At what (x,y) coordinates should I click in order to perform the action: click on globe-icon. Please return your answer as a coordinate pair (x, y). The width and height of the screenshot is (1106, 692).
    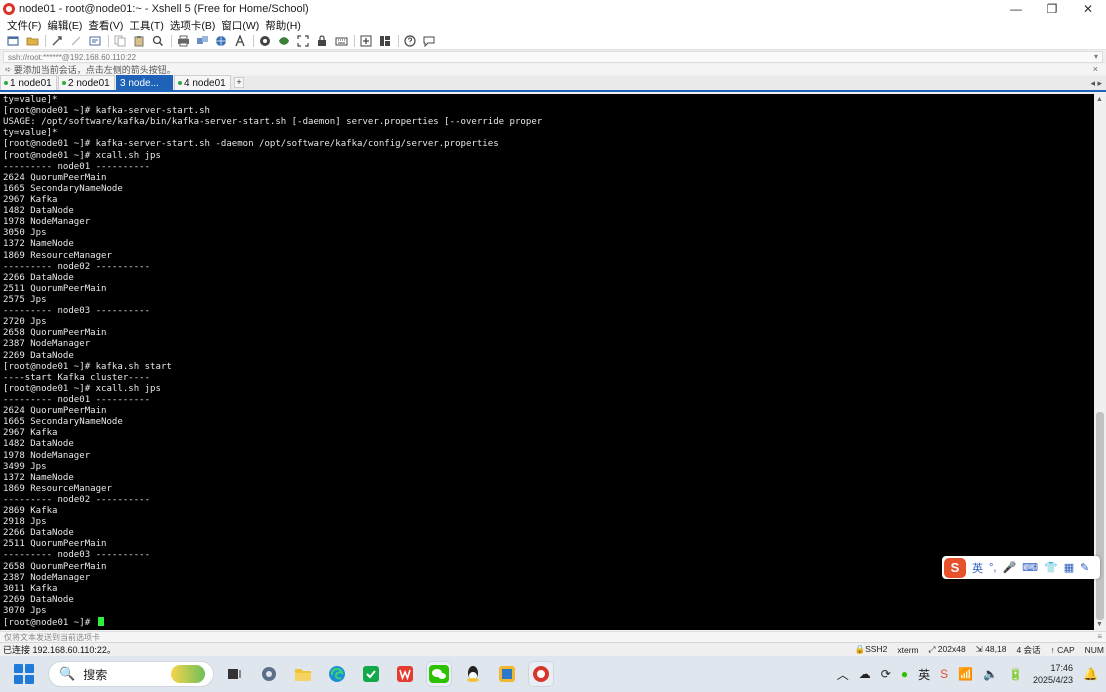
    Looking at the image, I should click on (221, 41).